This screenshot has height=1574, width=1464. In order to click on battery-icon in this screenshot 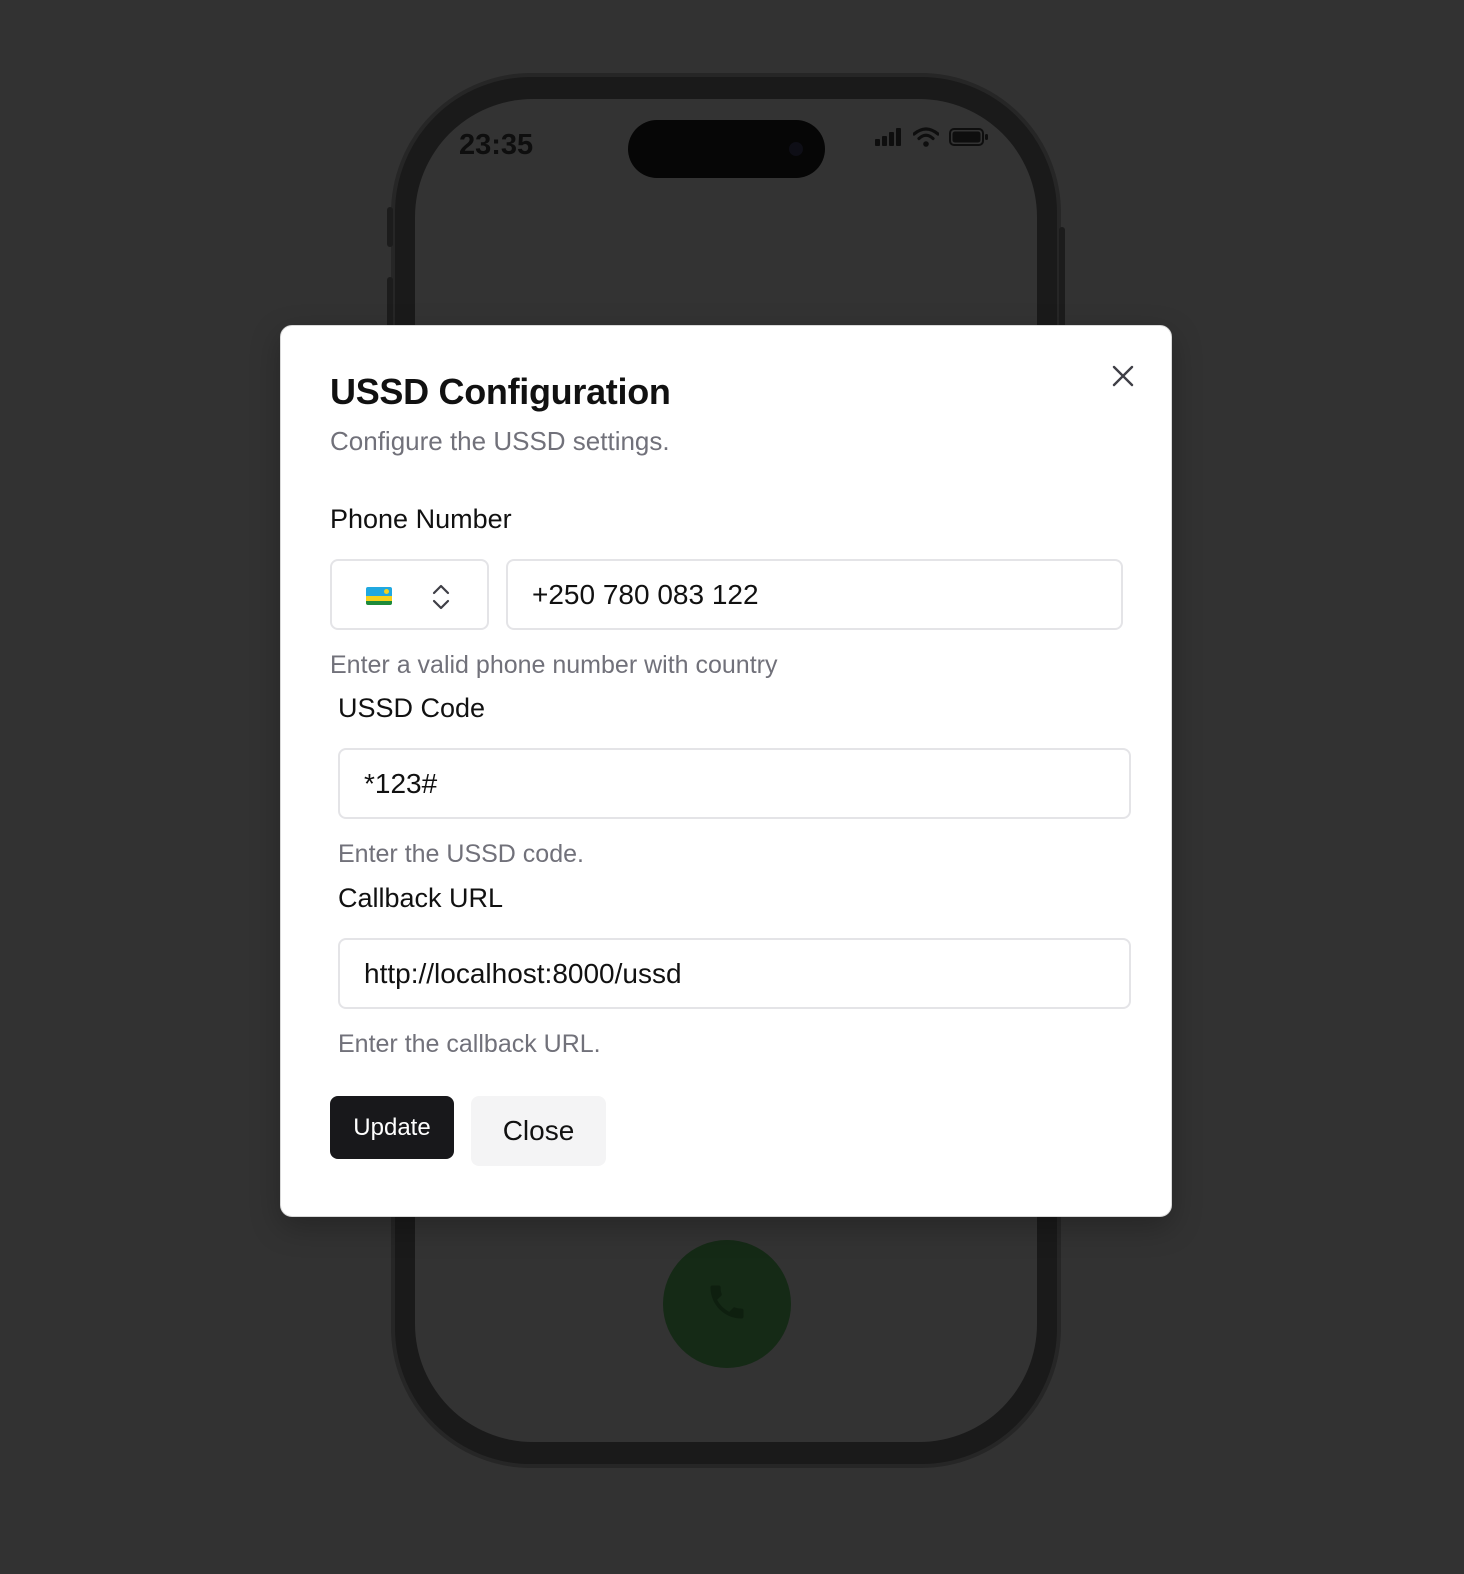, I will do `click(969, 137)`.